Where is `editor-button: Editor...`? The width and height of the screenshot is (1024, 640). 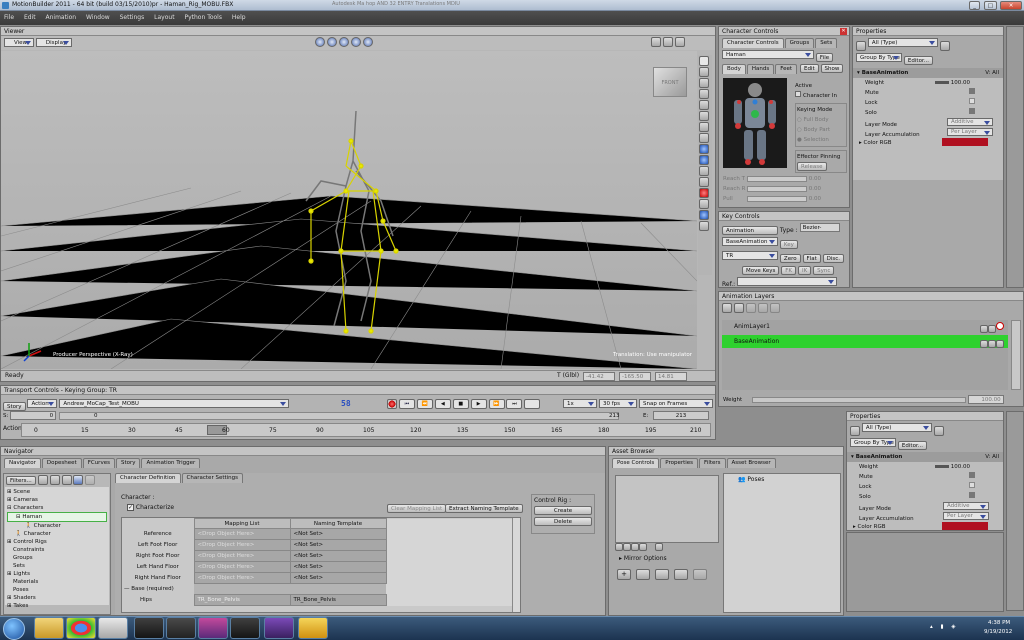 editor-button: Editor... is located at coordinates (918, 60).